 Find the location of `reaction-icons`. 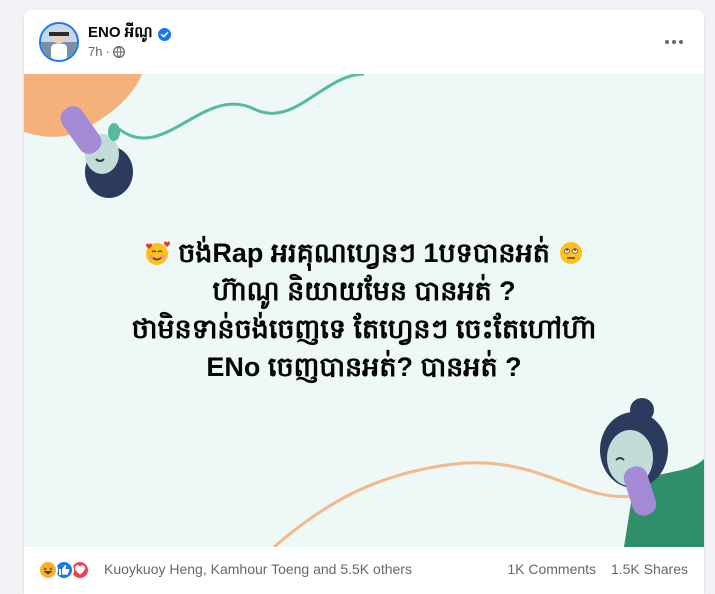

reaction-icons is located at coordinates (64, 570).